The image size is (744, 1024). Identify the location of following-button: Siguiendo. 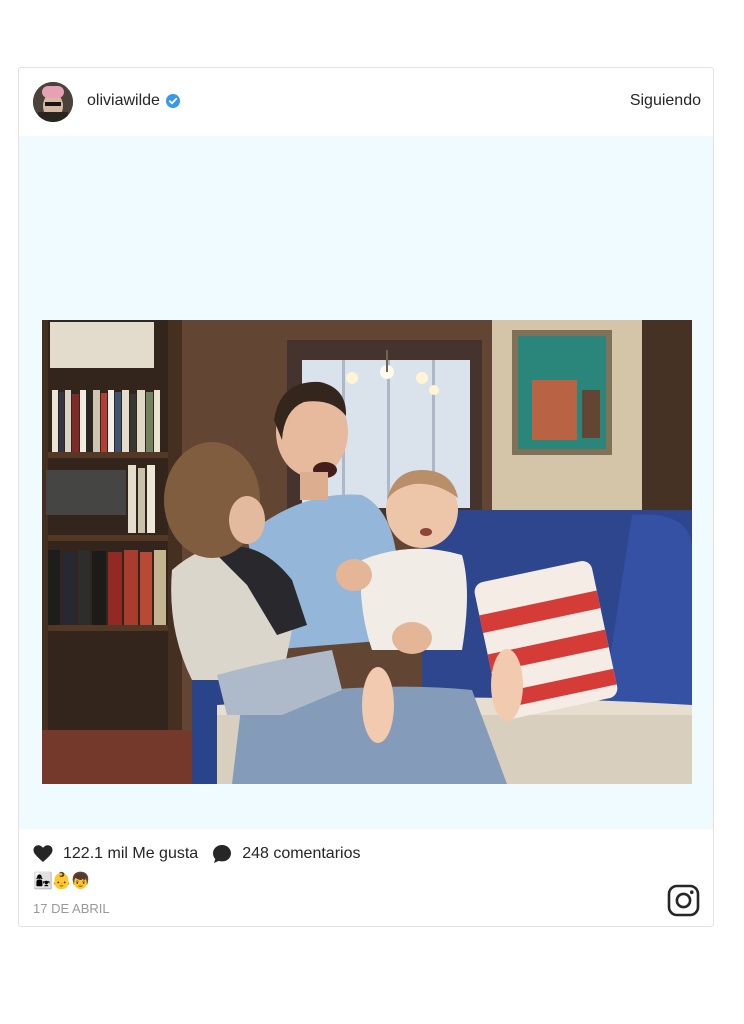
(665, 101).